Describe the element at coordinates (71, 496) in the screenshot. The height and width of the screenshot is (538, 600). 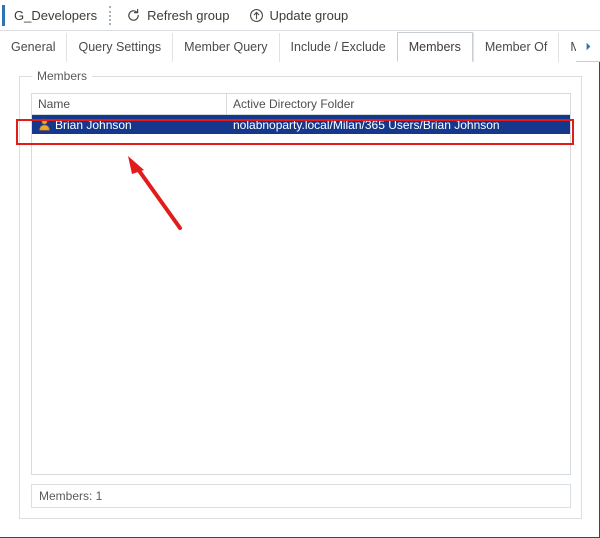
I see `members-count-text: Members: 1` at that location.